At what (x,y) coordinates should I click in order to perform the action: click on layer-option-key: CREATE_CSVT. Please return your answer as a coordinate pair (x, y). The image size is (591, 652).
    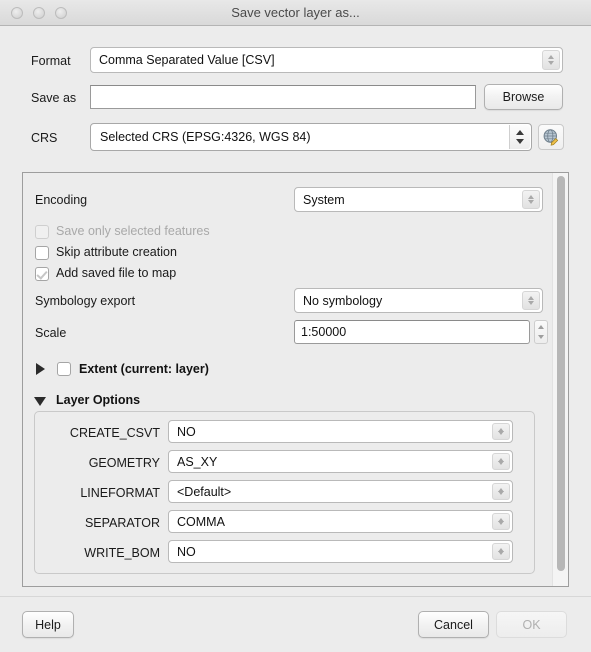
    Looking at the image, I should click on (114, 433).